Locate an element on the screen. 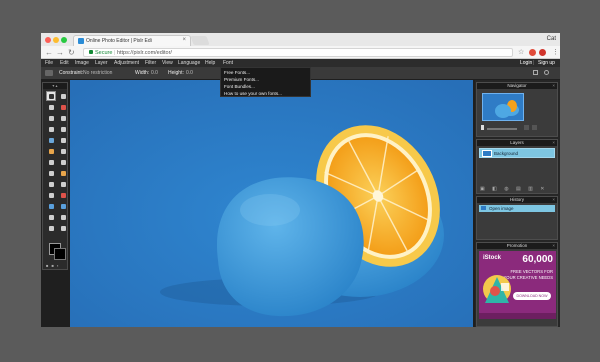 This screenshot has height=362, width=600. tool-grid is located at coordinates (55, 161).